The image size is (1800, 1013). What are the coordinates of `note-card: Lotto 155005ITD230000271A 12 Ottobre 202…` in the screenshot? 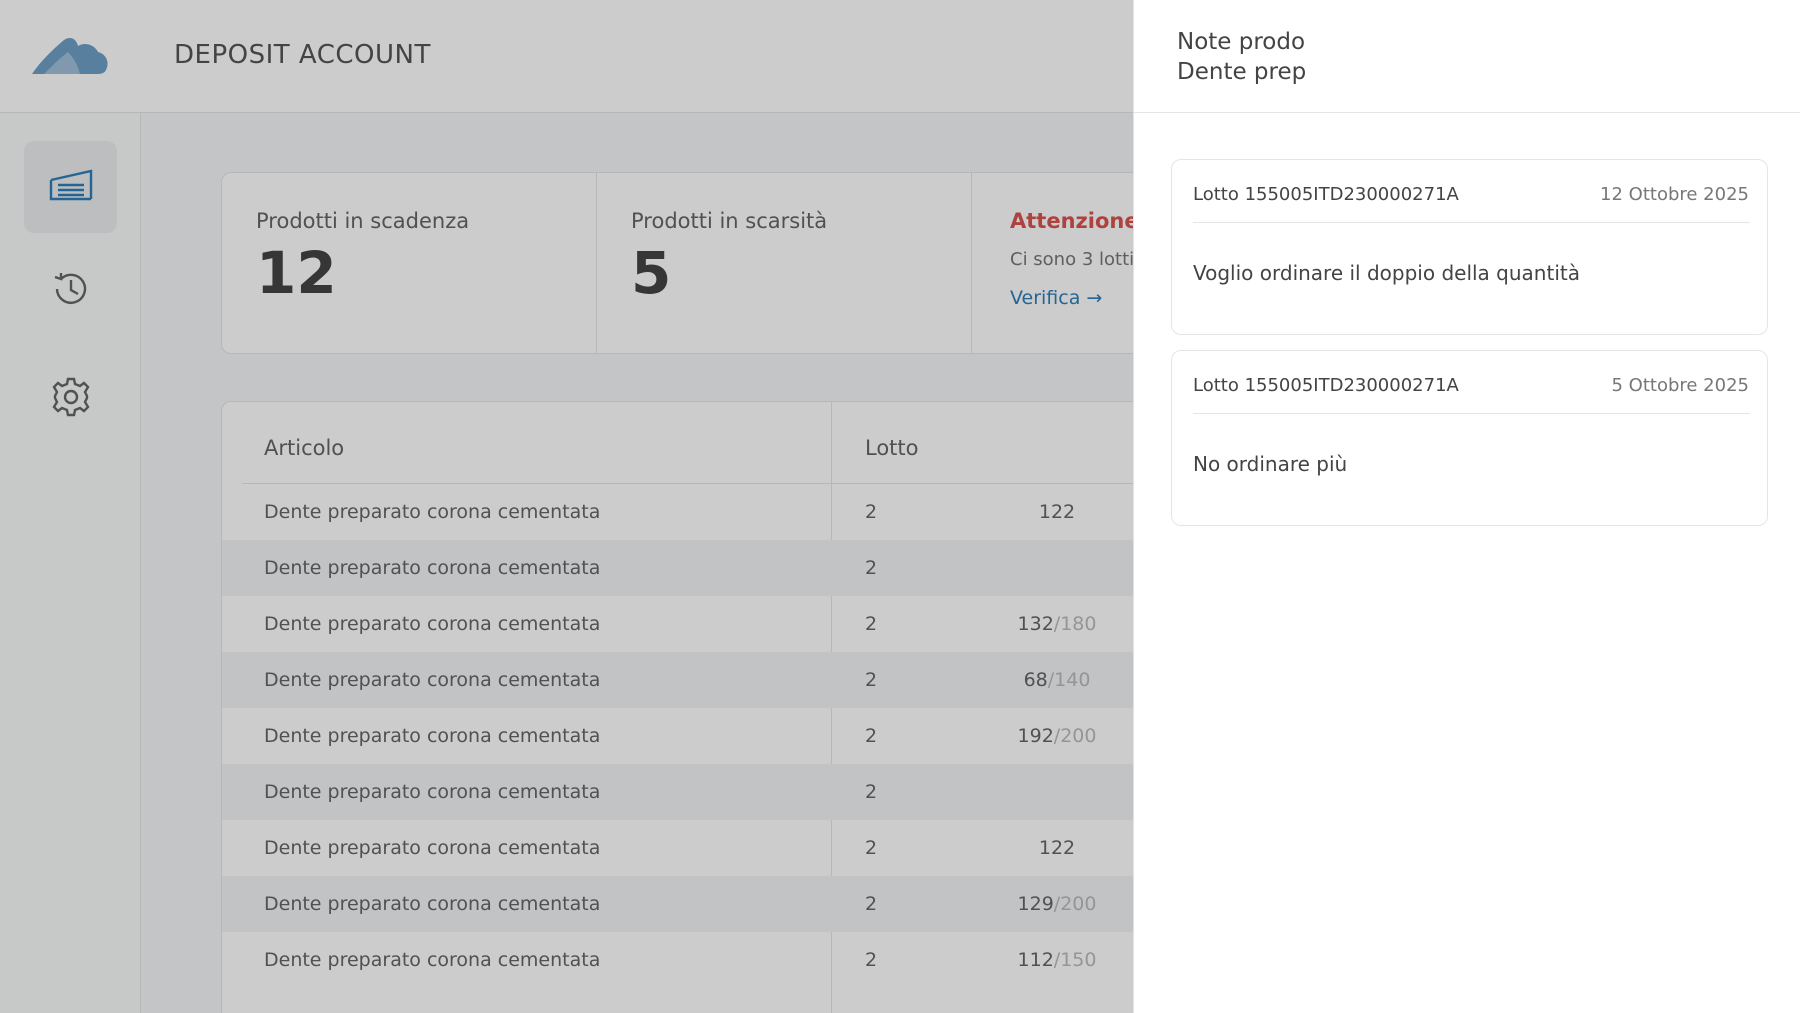 It's located at (1469, 247).